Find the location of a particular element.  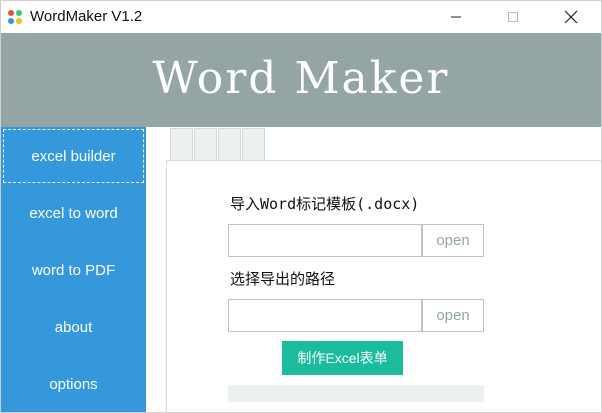

sidebar-item-label: word to PDF is located at coordinates (73, 270).